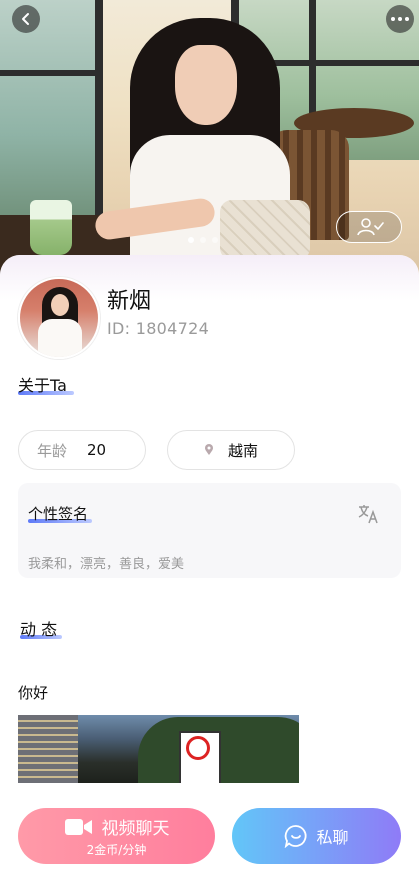 Image resolution: width=419 pixels, height=884 pixels. I want to click on age-pill: 年龄 20, so click(82, 450).